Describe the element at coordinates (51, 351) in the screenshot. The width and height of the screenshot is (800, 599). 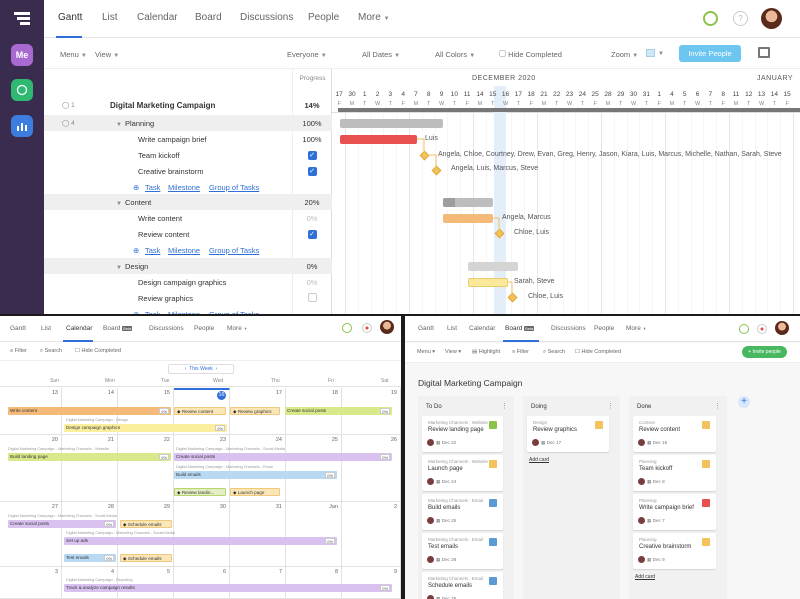
I see `search-input: ⌕ Search` at that location.